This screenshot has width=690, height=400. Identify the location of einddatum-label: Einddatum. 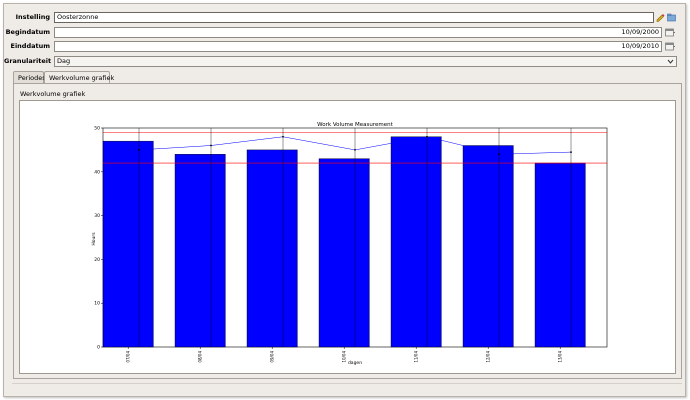
(30, 46).